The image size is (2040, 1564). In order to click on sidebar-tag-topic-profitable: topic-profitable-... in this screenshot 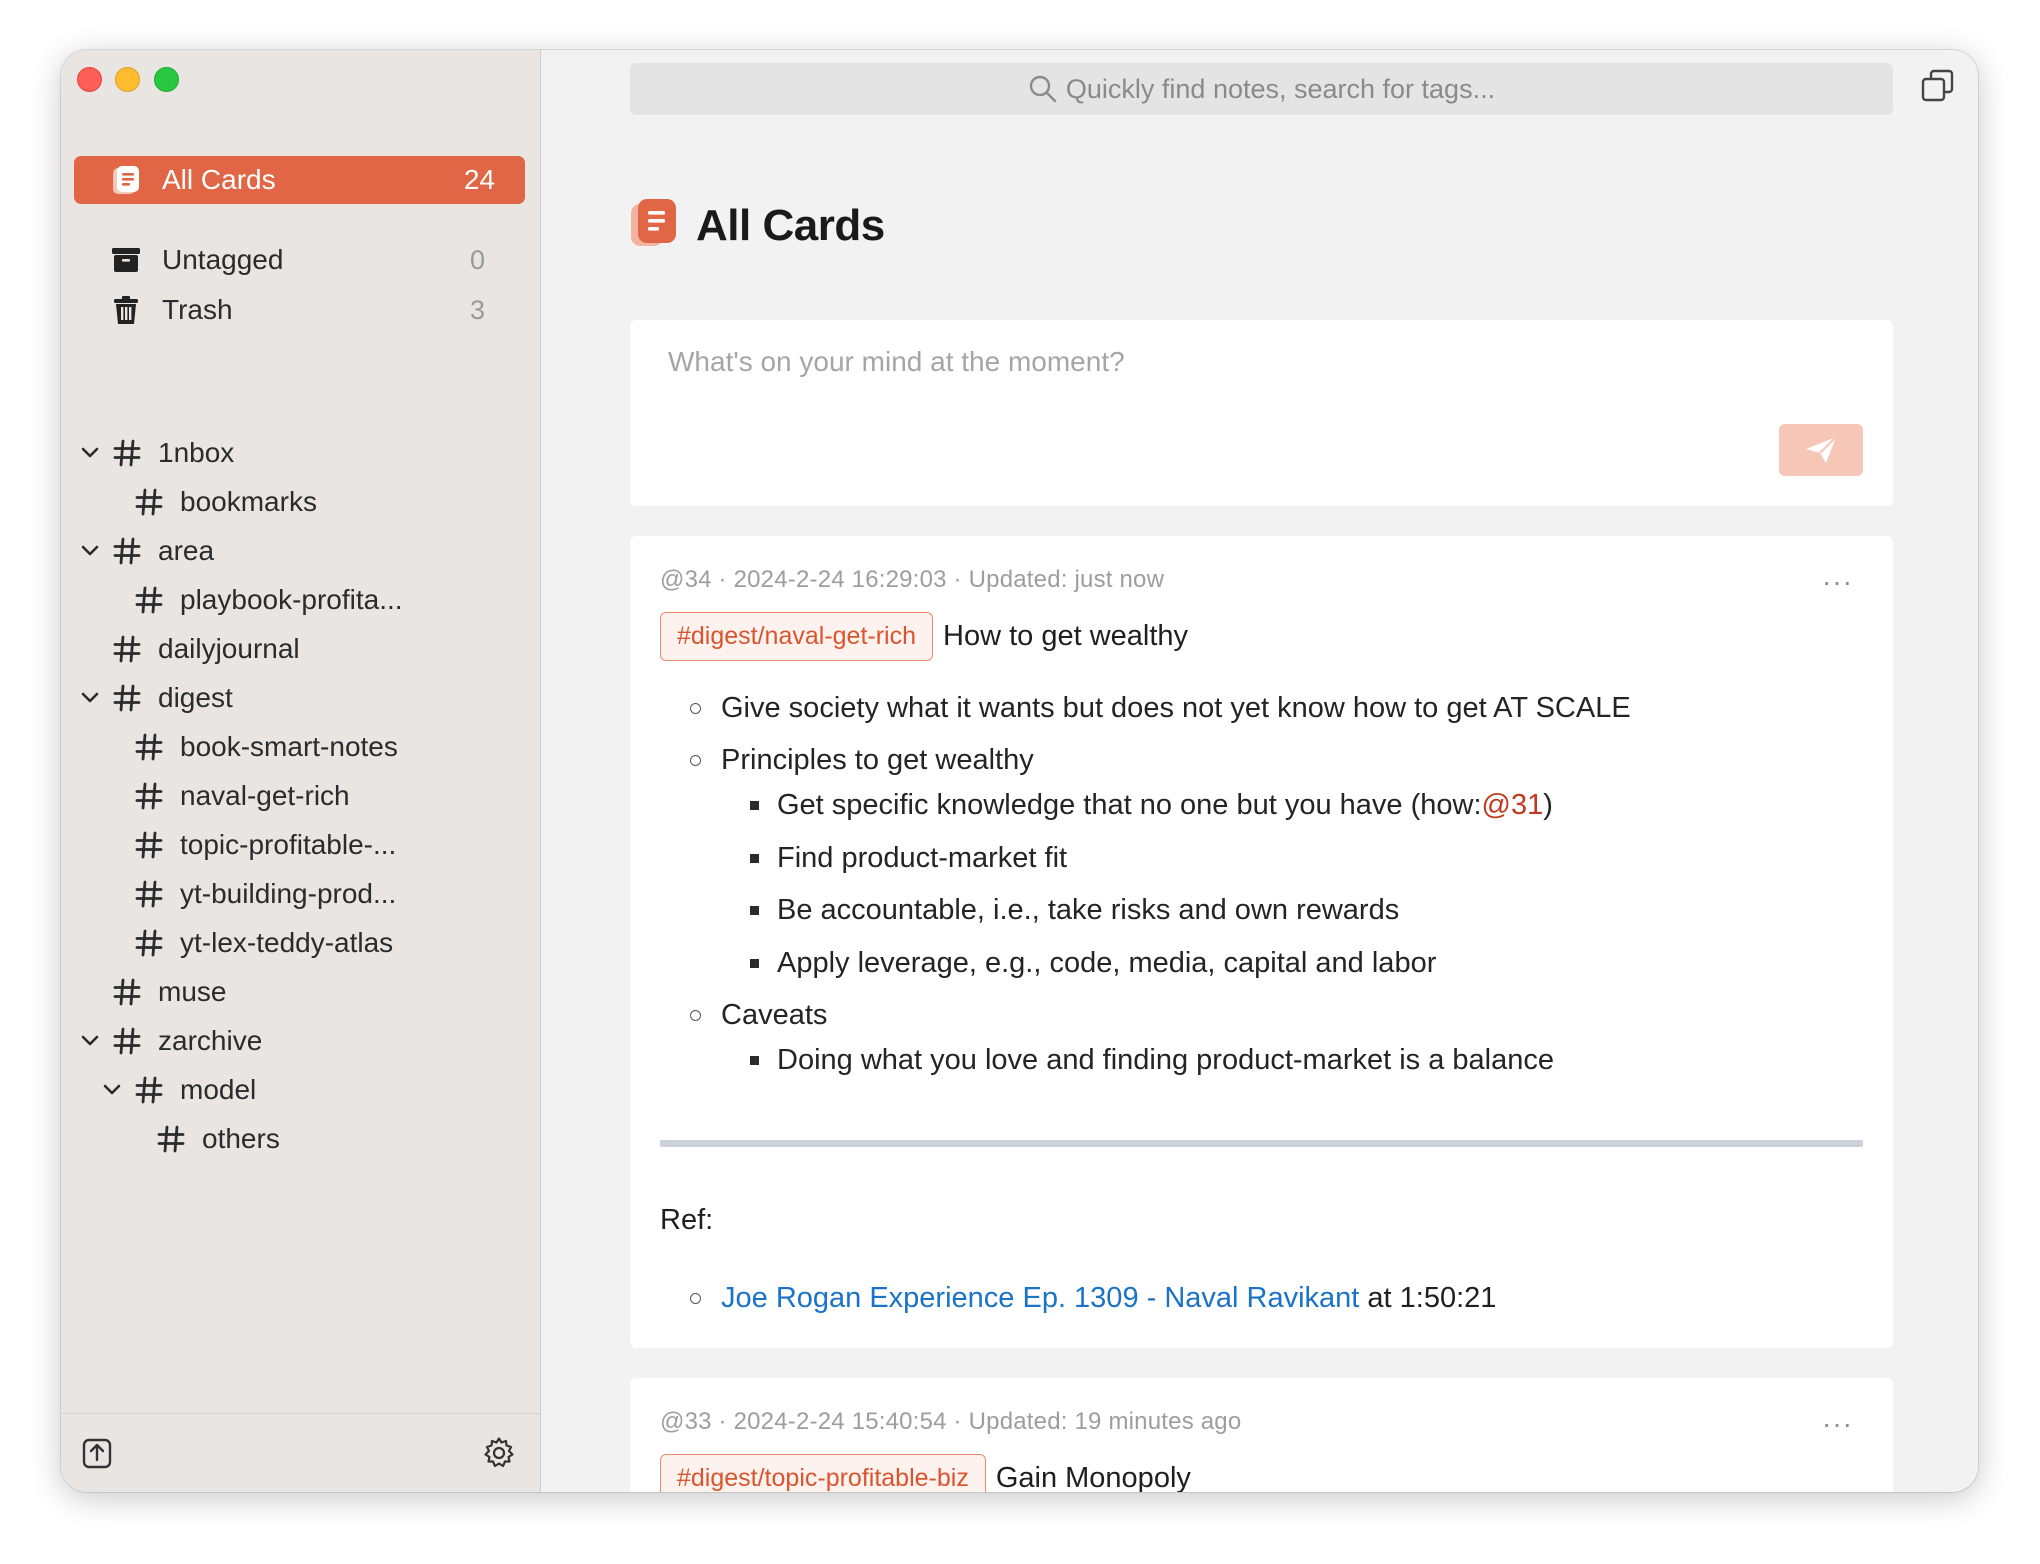, I will do `click(264, 845)`.